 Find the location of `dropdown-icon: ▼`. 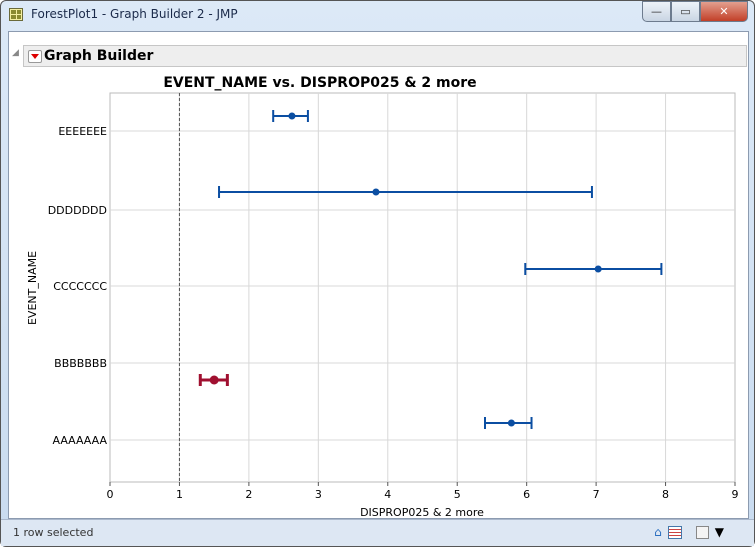

dropdown-icon: ▼ is located at coordinates (719, 532).